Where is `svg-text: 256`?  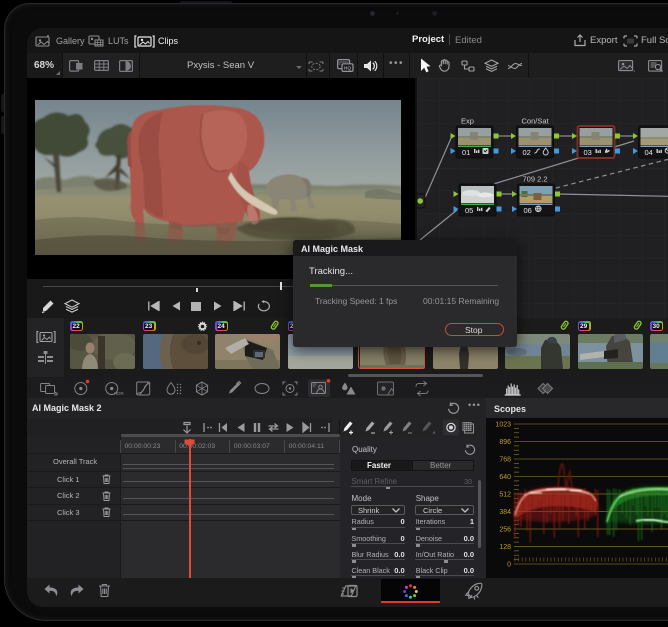 svg-text: 256 is located at coordinates (505, 530).